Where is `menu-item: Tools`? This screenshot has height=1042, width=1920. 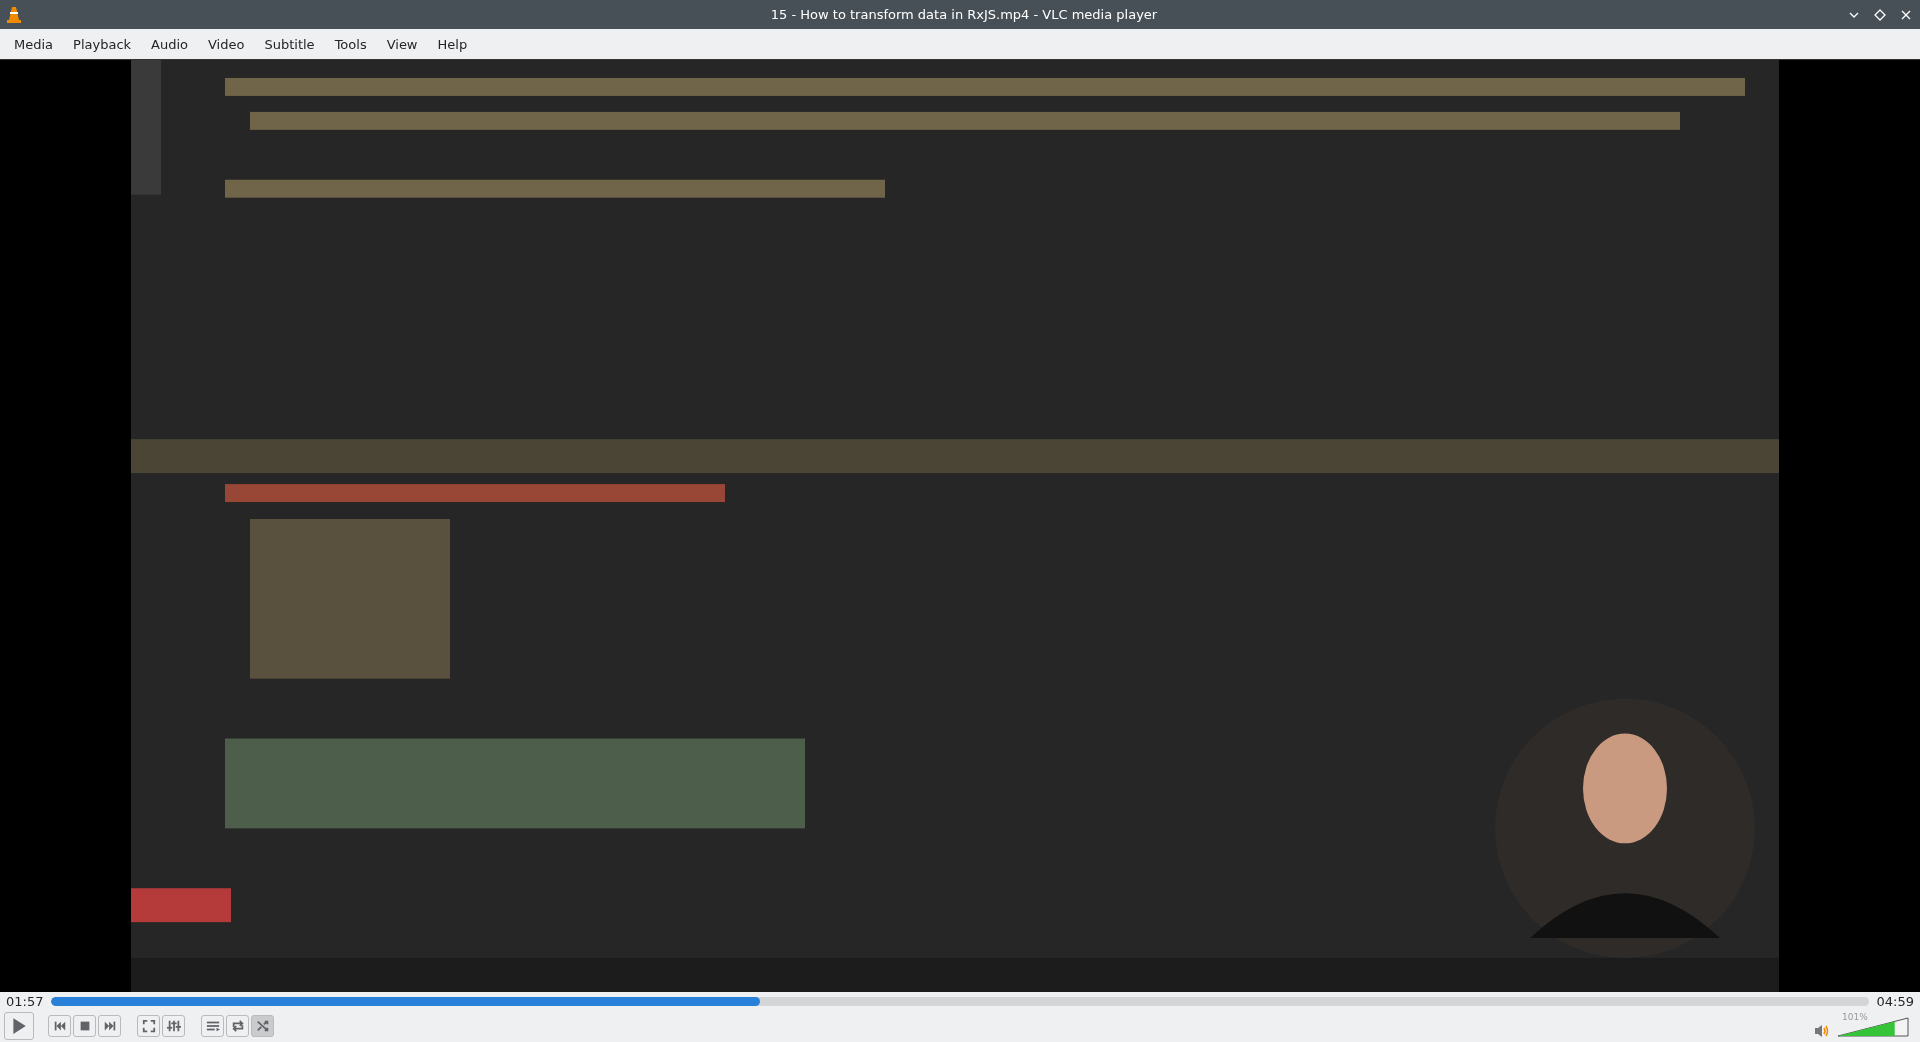 menu-item: Tools is located at coordinates (350, 44).